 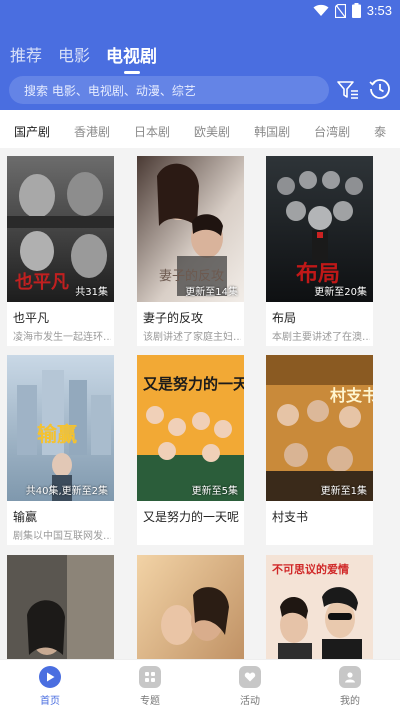 I want to click on search-input: 搜索 电影、电视剧、动漫、综艺, so click(x=169, y=90).